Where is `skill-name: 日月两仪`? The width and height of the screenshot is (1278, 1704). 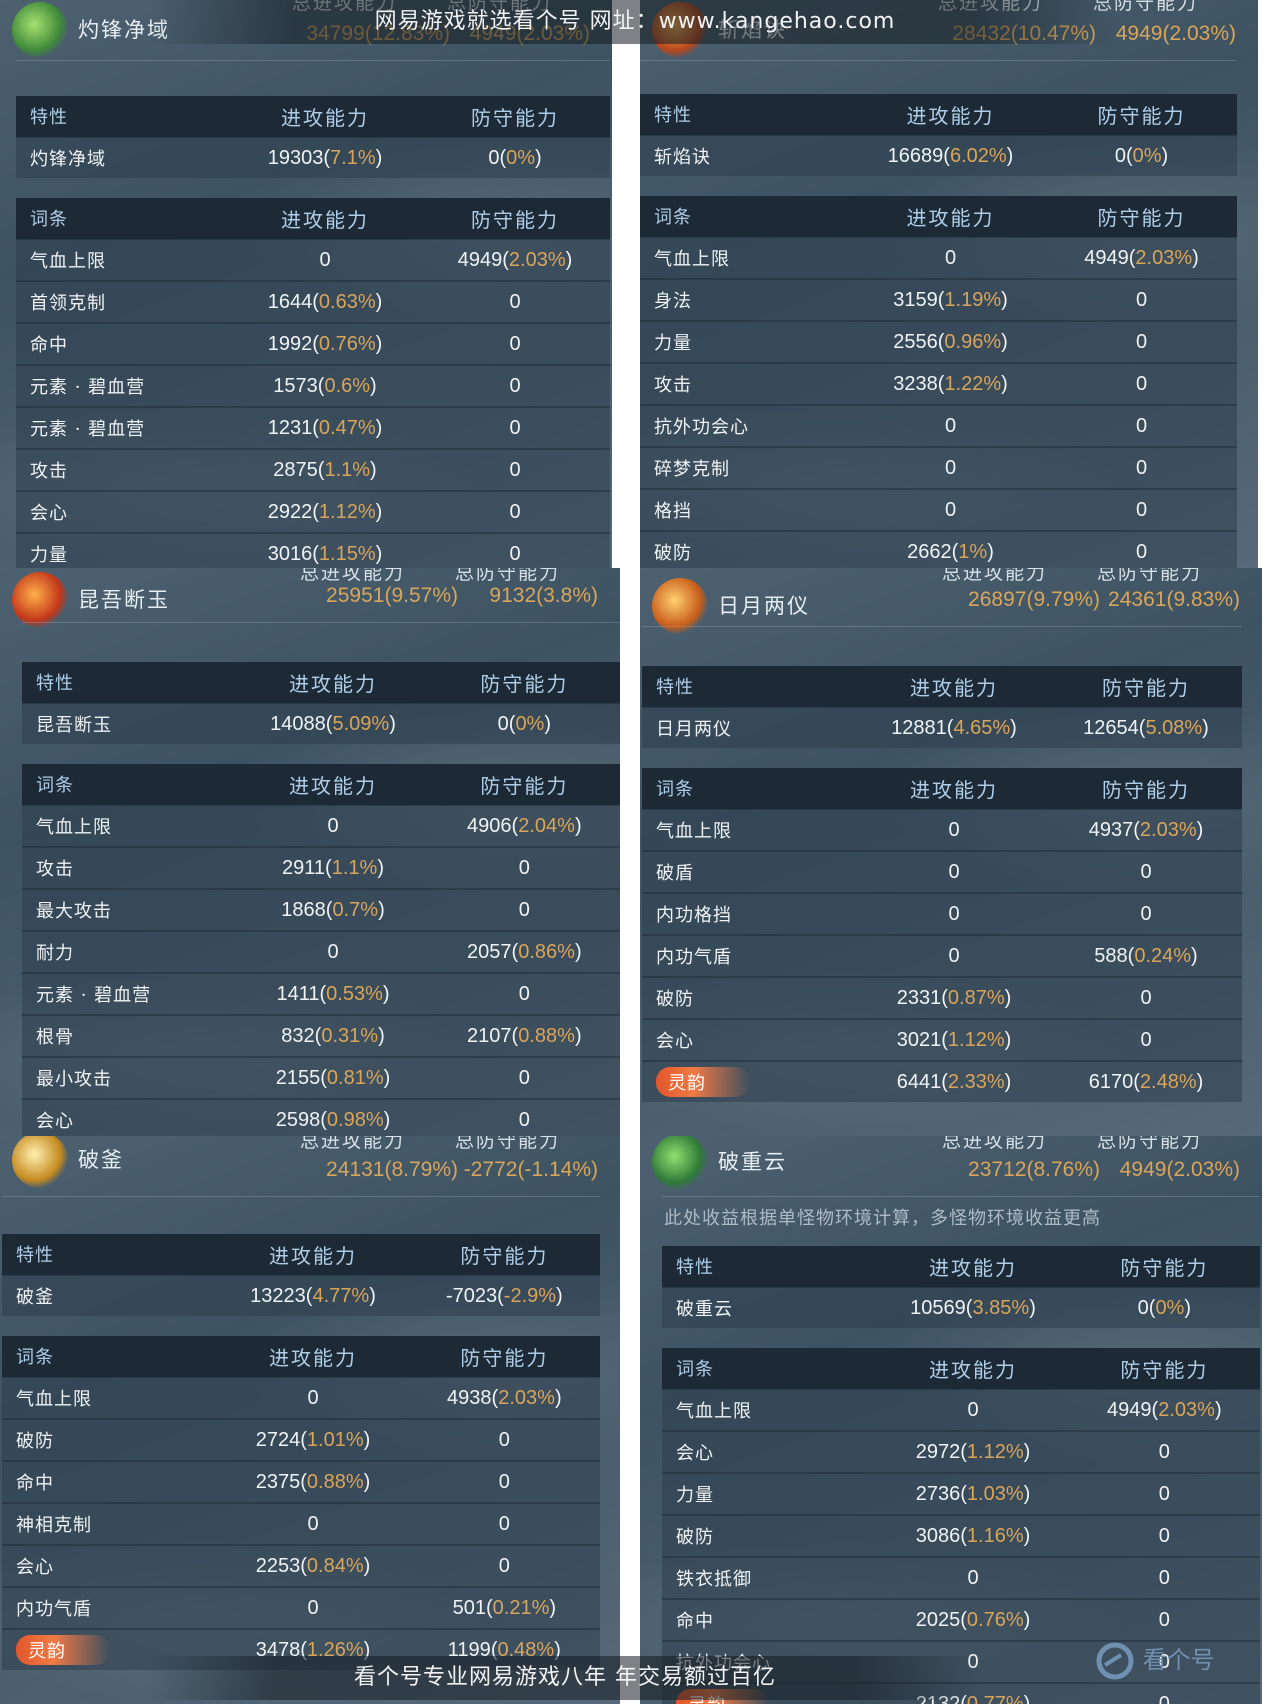 skill-name: 日月两仪 is located at coordinates (764, 606).